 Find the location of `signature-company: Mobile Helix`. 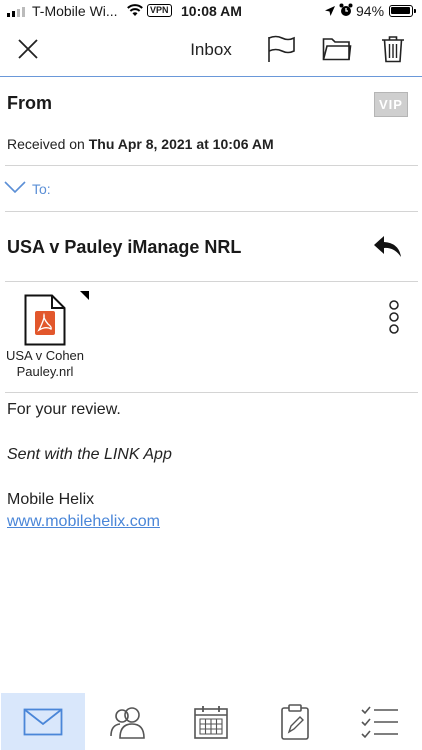

signature-company: Mobile Helix is located at coordinates (51, 499).